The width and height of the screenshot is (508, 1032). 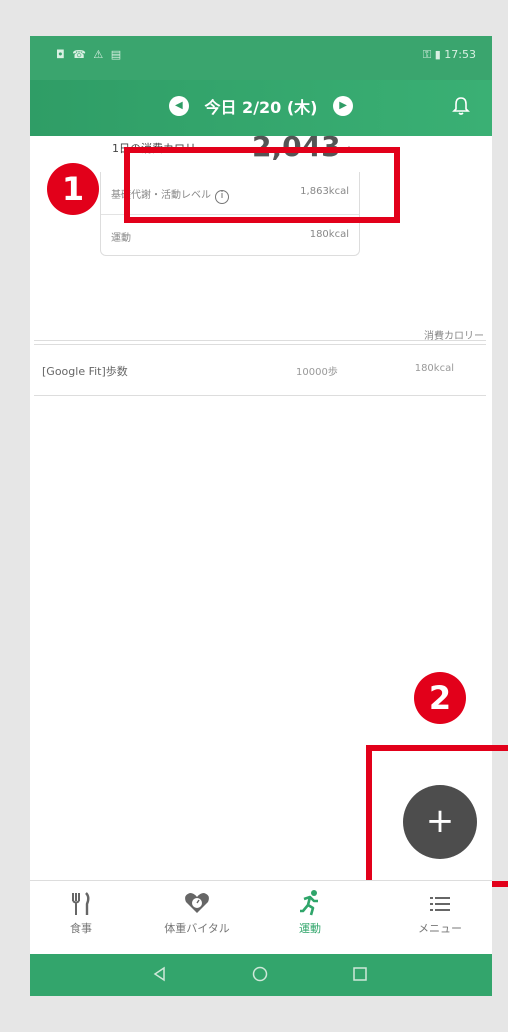 I want to click on nav-item-meal: 食事, so click(x=81, y=912).